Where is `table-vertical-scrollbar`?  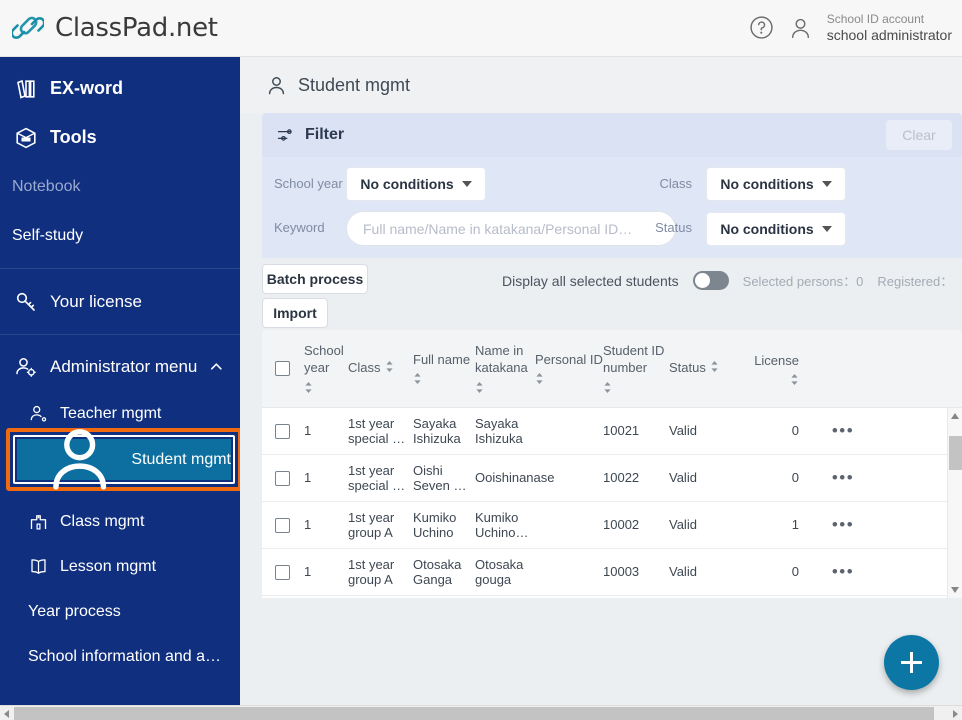 table-vertical-scrollbar is located at coordinates (954, 503).